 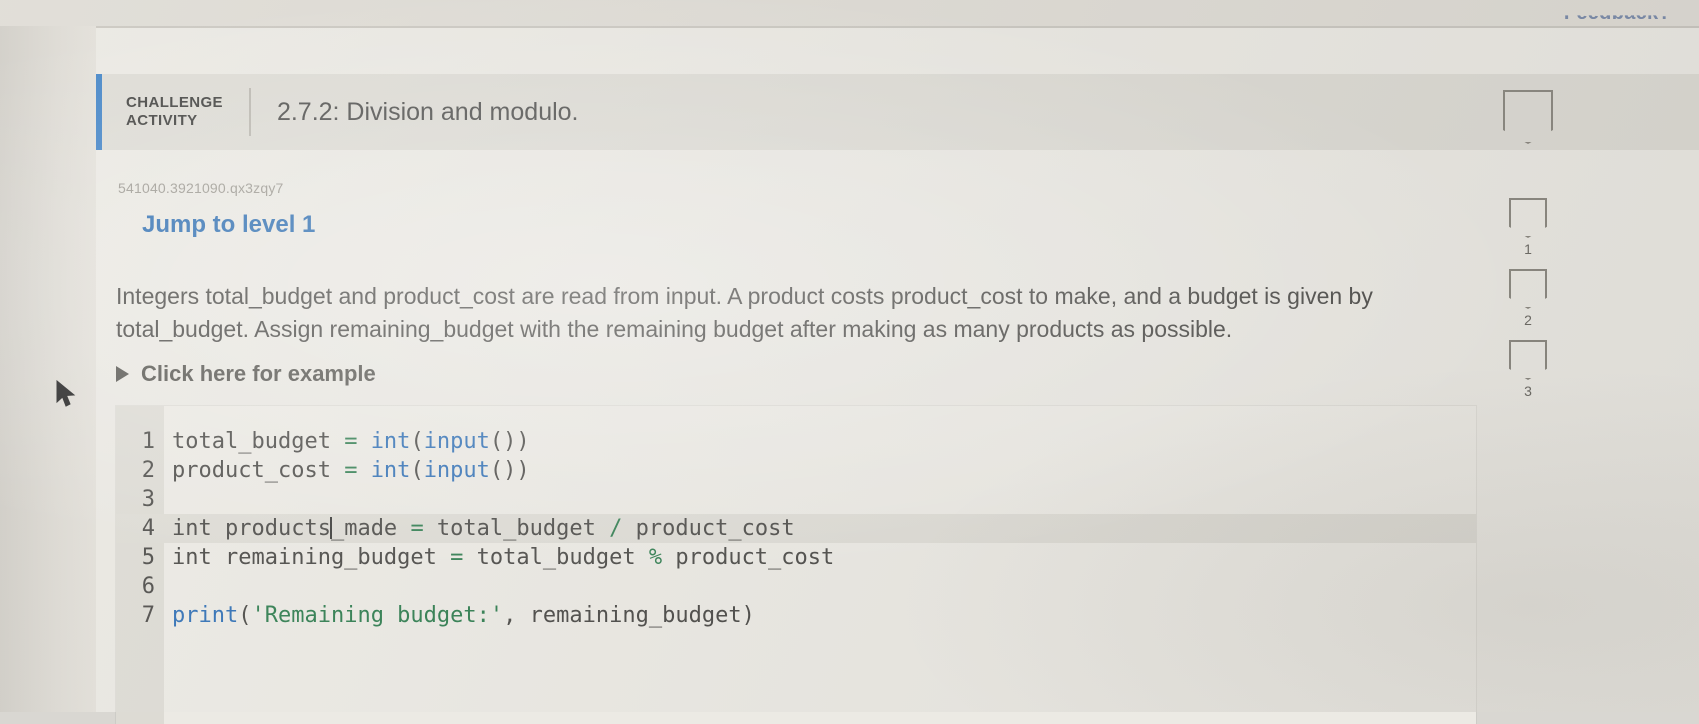 What do you see at coordinates (99, 112) in the screenshot?
I see `header-accent-bar` at bounding box center [99, 112].